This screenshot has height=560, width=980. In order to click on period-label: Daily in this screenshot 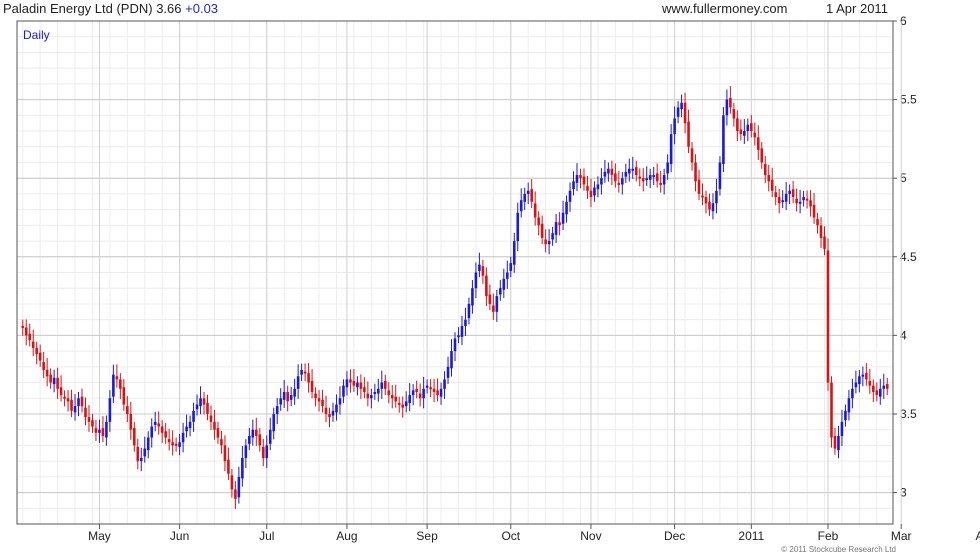, I will do `click(36, 35)`.